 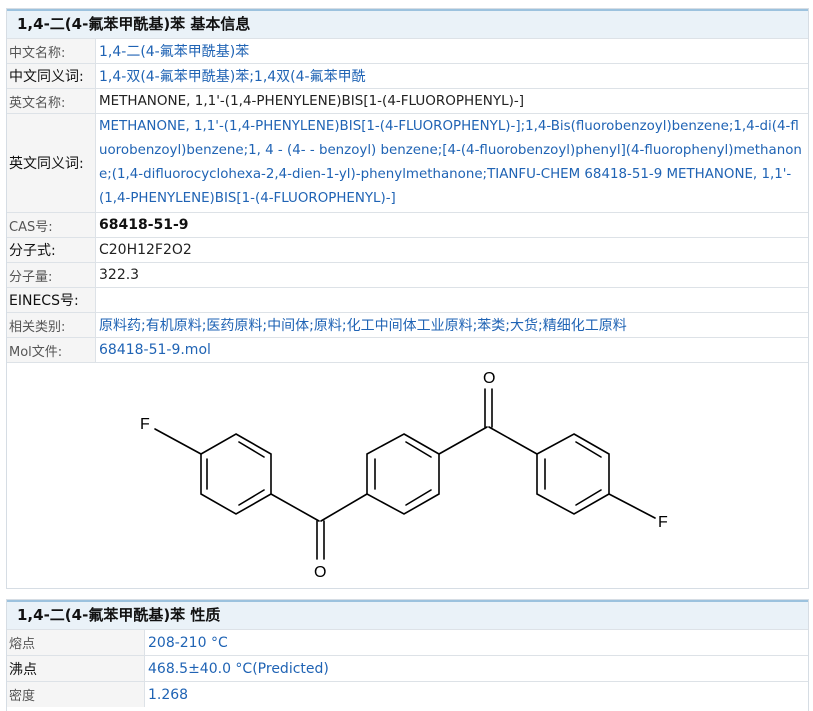 What do you see at coordinates (407, 23) in the screenshot?
I see `basic-info-title: 1,4-二(4-氟苯甲酰基)苯 基本信息` at bounding box center [407, 23].